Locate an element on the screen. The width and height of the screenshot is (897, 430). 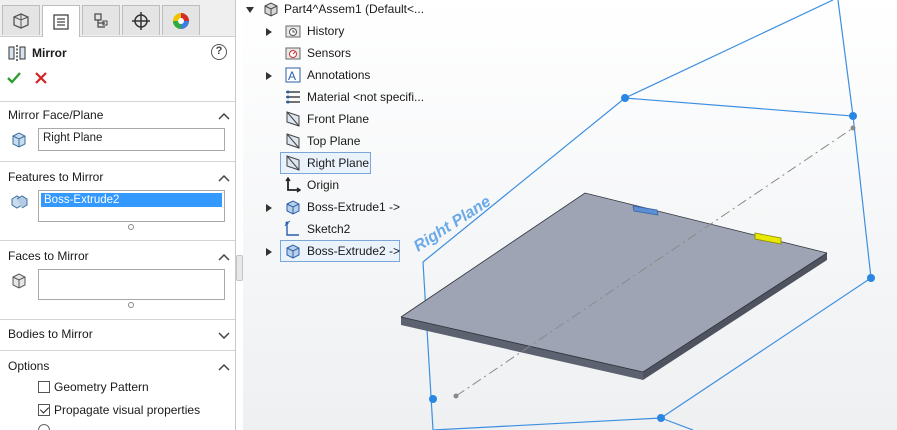
tree-item-right-plane: Right Plane is located at coordinates (338, 163).